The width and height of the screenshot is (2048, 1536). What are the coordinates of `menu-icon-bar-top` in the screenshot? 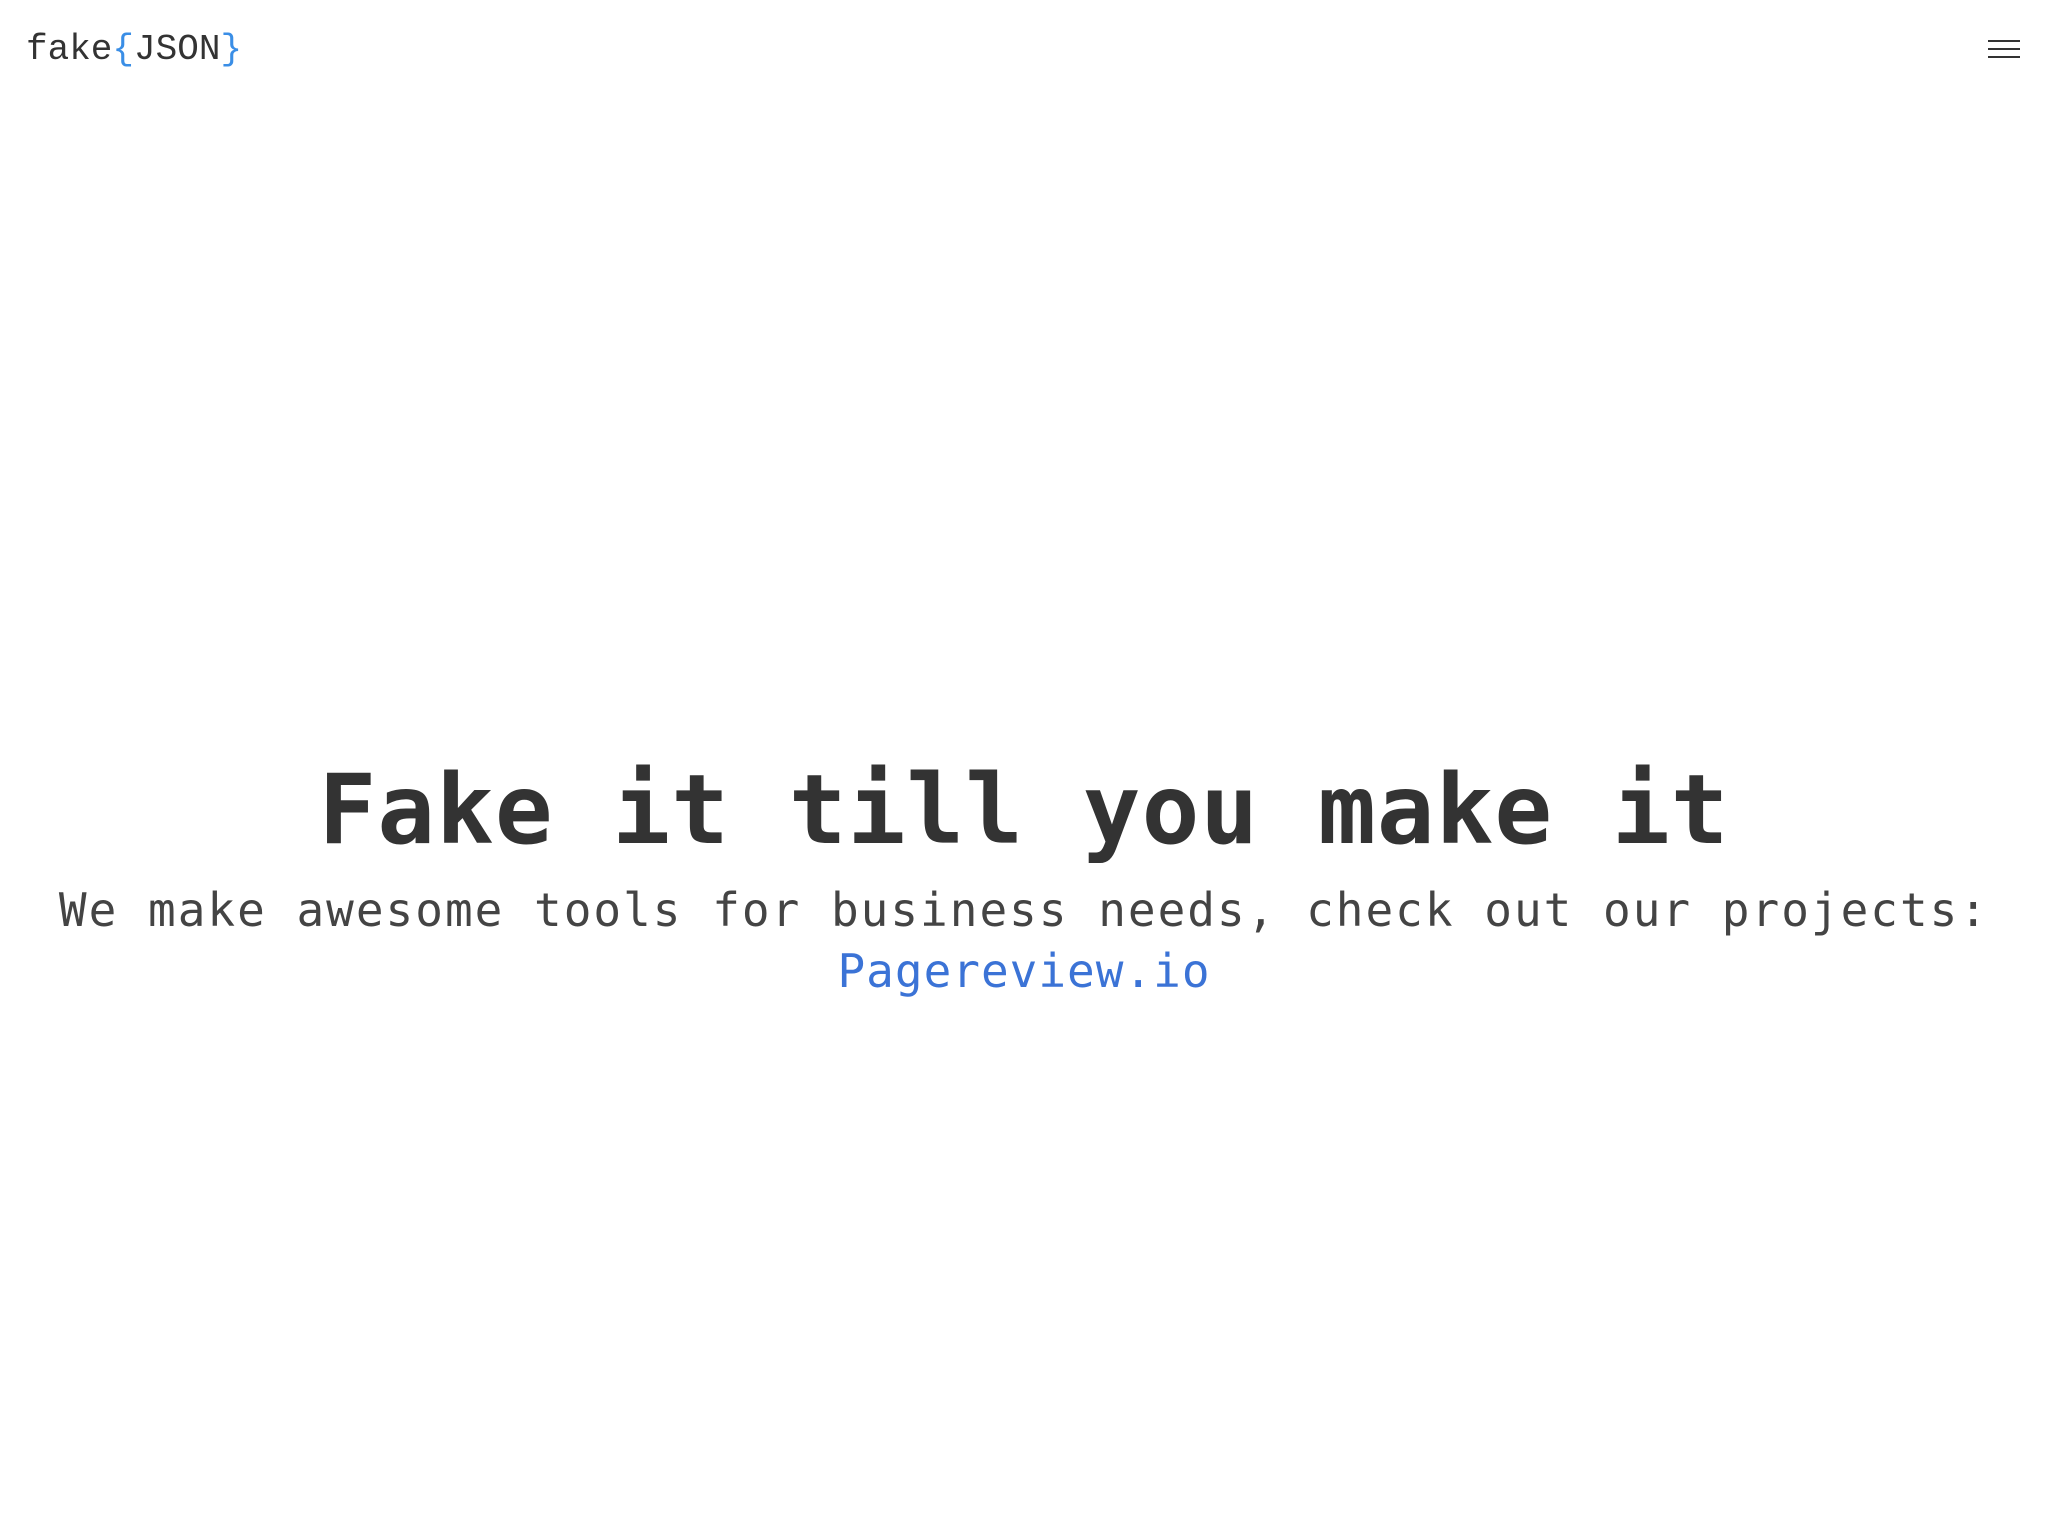 It's located at (2004, 41).